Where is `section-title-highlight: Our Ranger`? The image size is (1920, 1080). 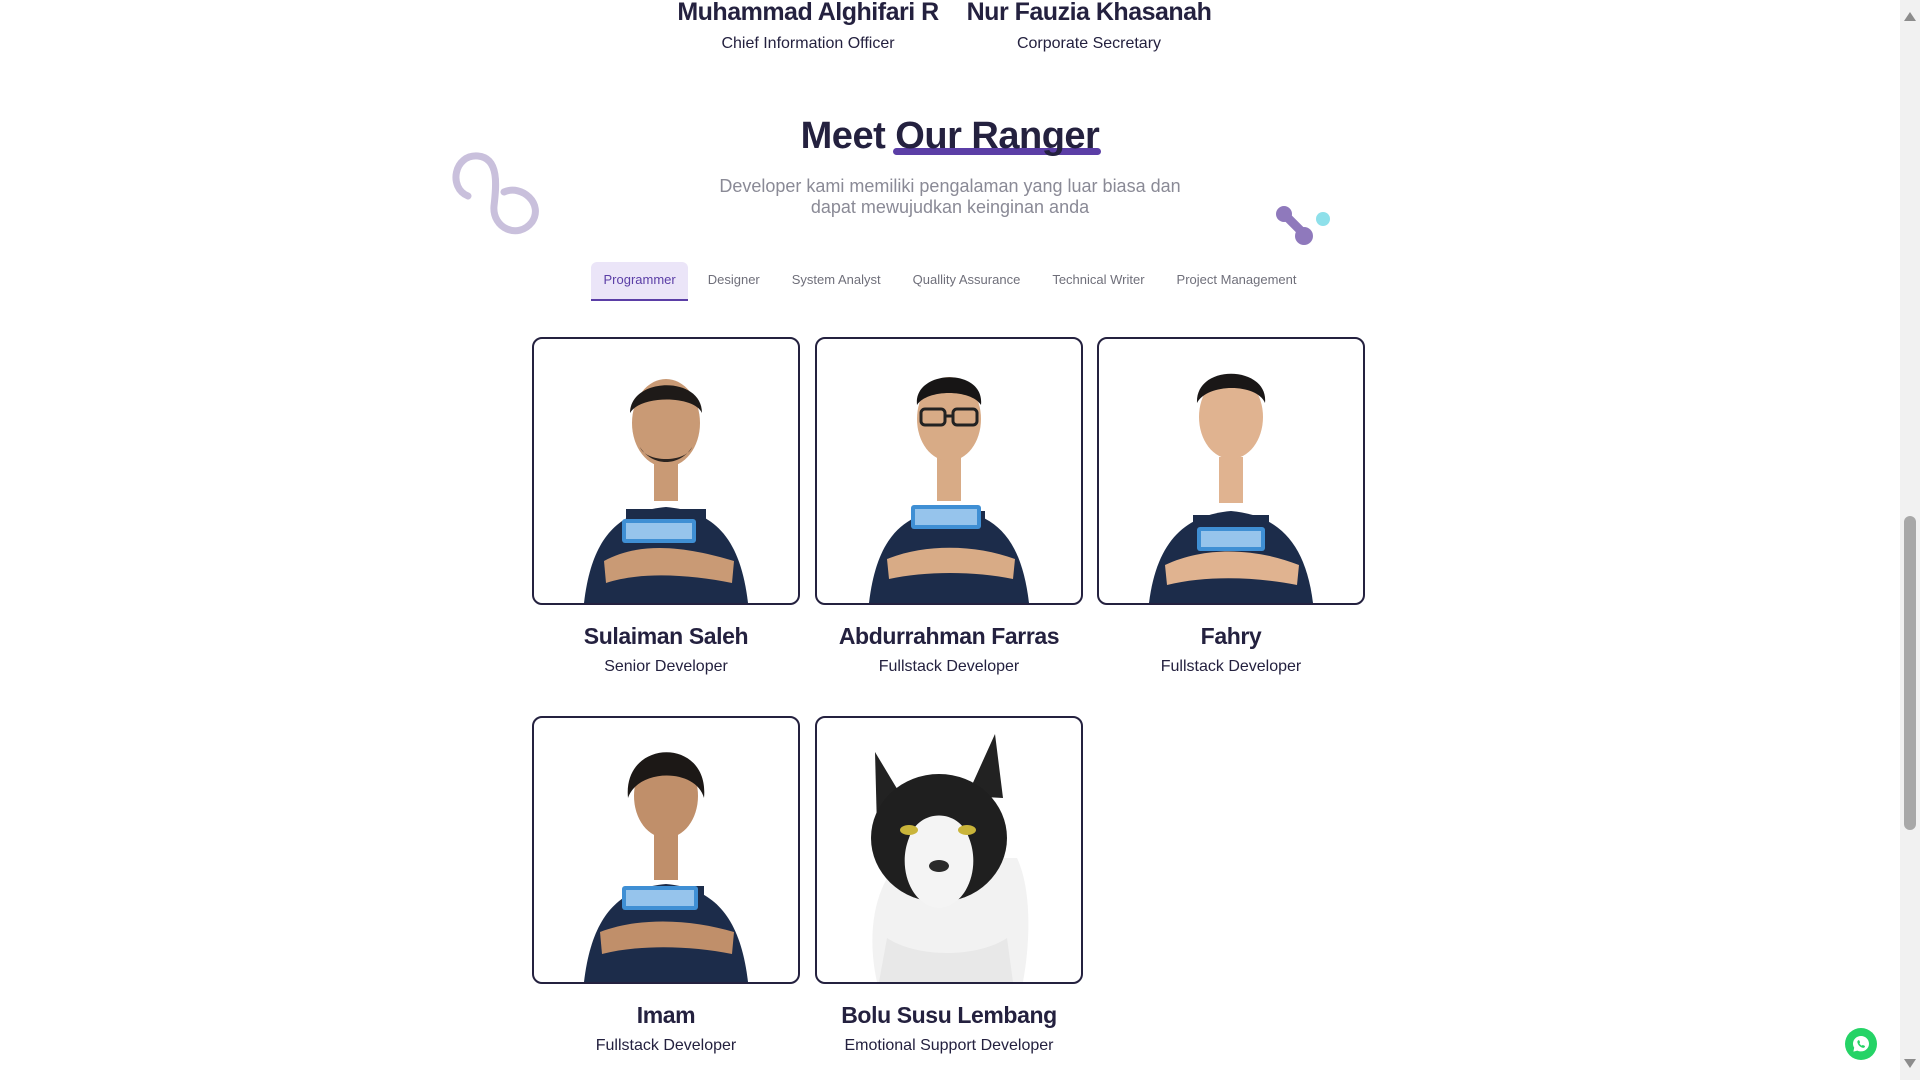 section-title-highlight: Our Ranger is located at coordinates (997, 136).